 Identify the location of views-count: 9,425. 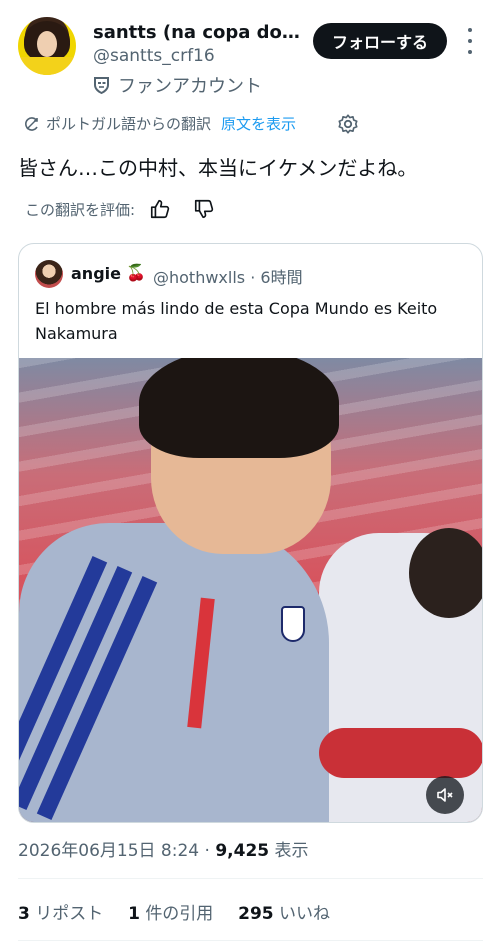
(242, 851).